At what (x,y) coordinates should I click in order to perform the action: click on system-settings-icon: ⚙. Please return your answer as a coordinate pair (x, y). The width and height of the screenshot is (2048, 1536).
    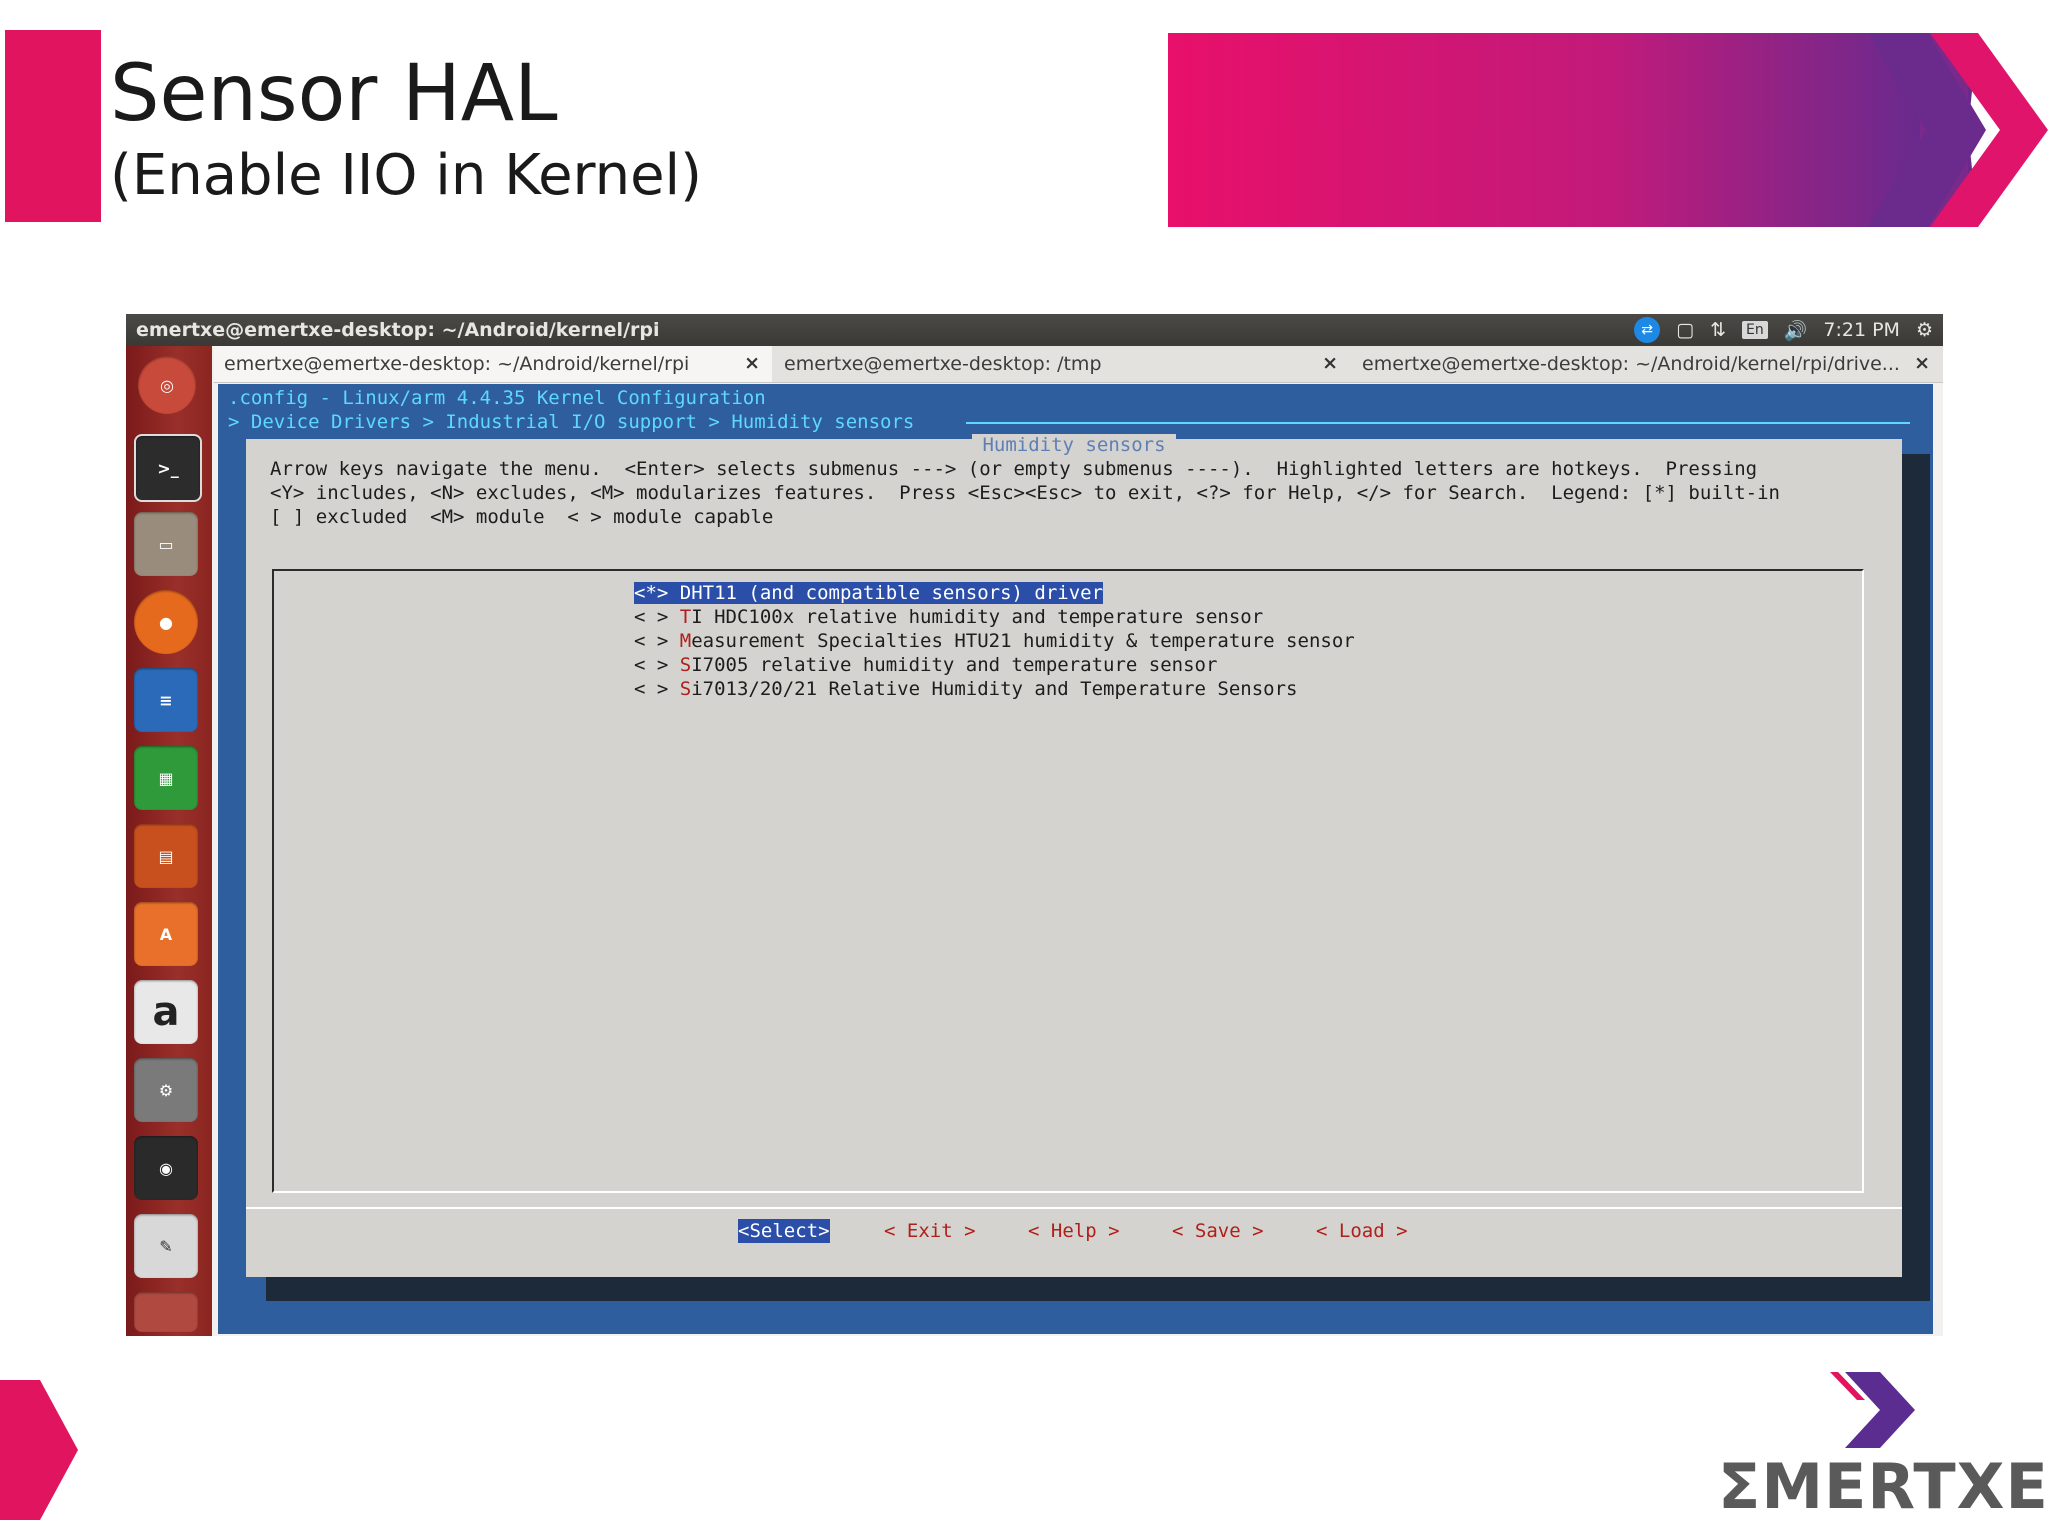
    Looking at the image, I should click on (166, 1090).